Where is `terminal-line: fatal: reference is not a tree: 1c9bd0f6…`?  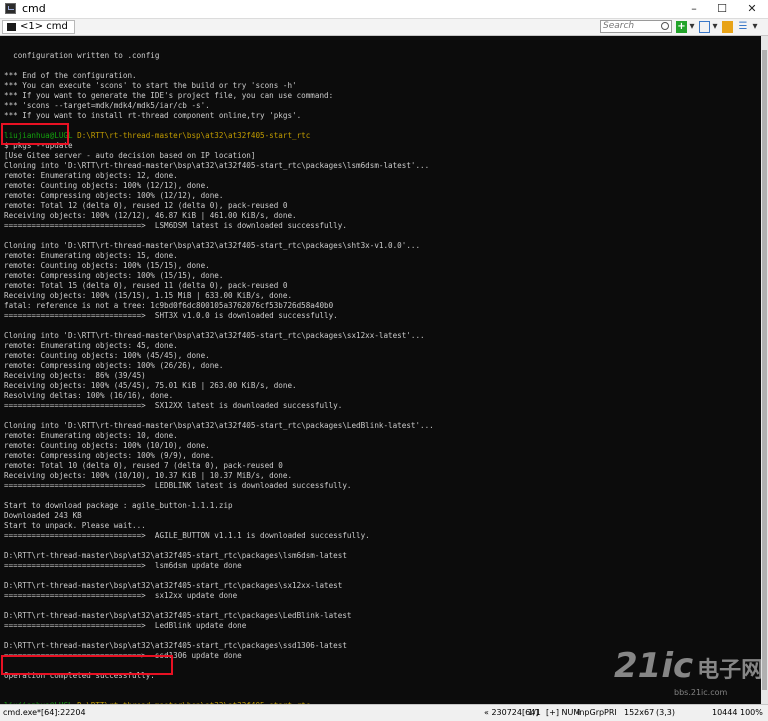
terminal-line: fatal: reference is not a tree: 1c9bd0f6… is located at coordinates (169, 305).